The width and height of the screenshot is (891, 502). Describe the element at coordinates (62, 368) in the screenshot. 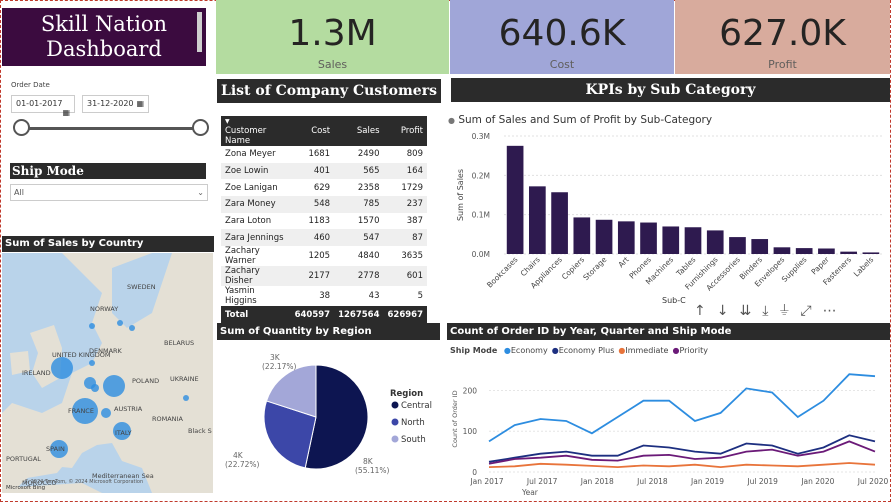

I see `map-bubble-uk` at that location.